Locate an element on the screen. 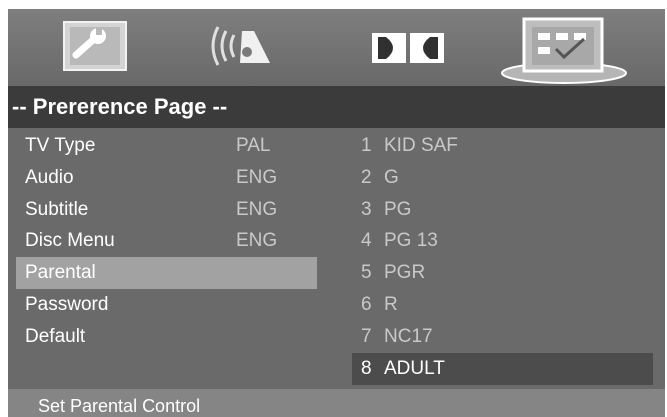  option-number: 5 is located at coordinates (366, 272).